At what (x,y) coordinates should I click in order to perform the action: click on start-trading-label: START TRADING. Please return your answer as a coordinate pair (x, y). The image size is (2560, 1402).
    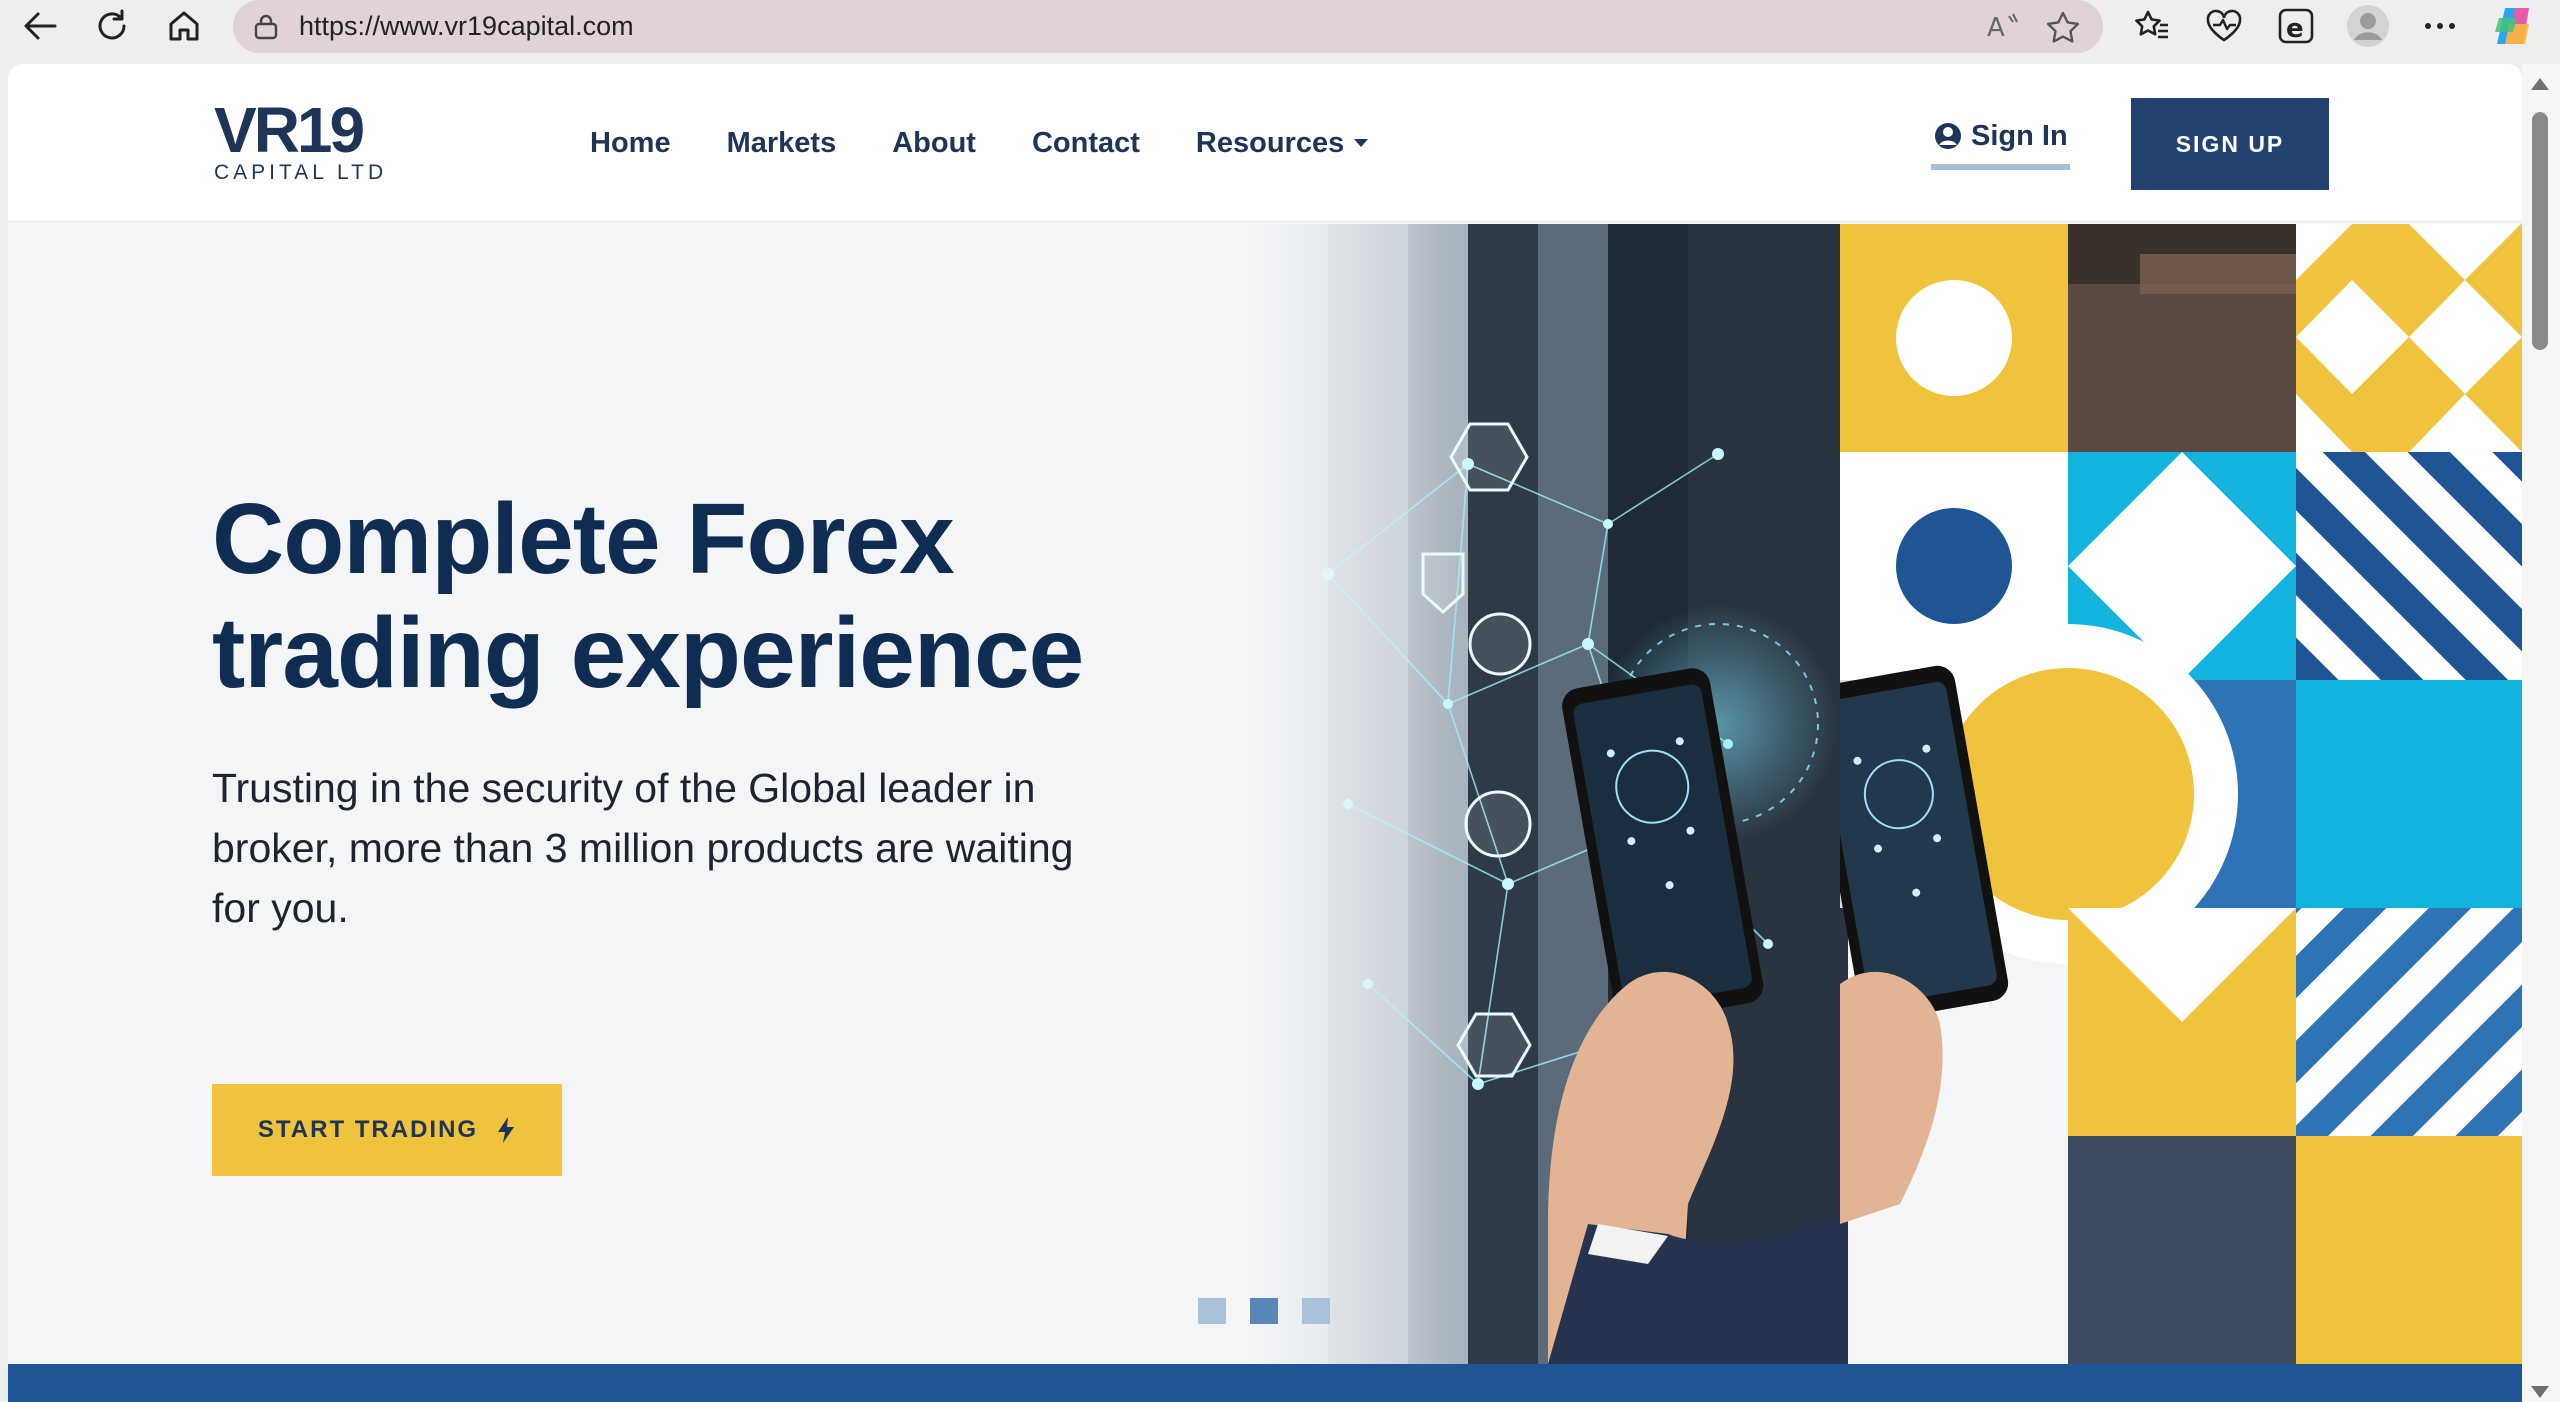
    Looking at the image, I should click on (368, 1129).